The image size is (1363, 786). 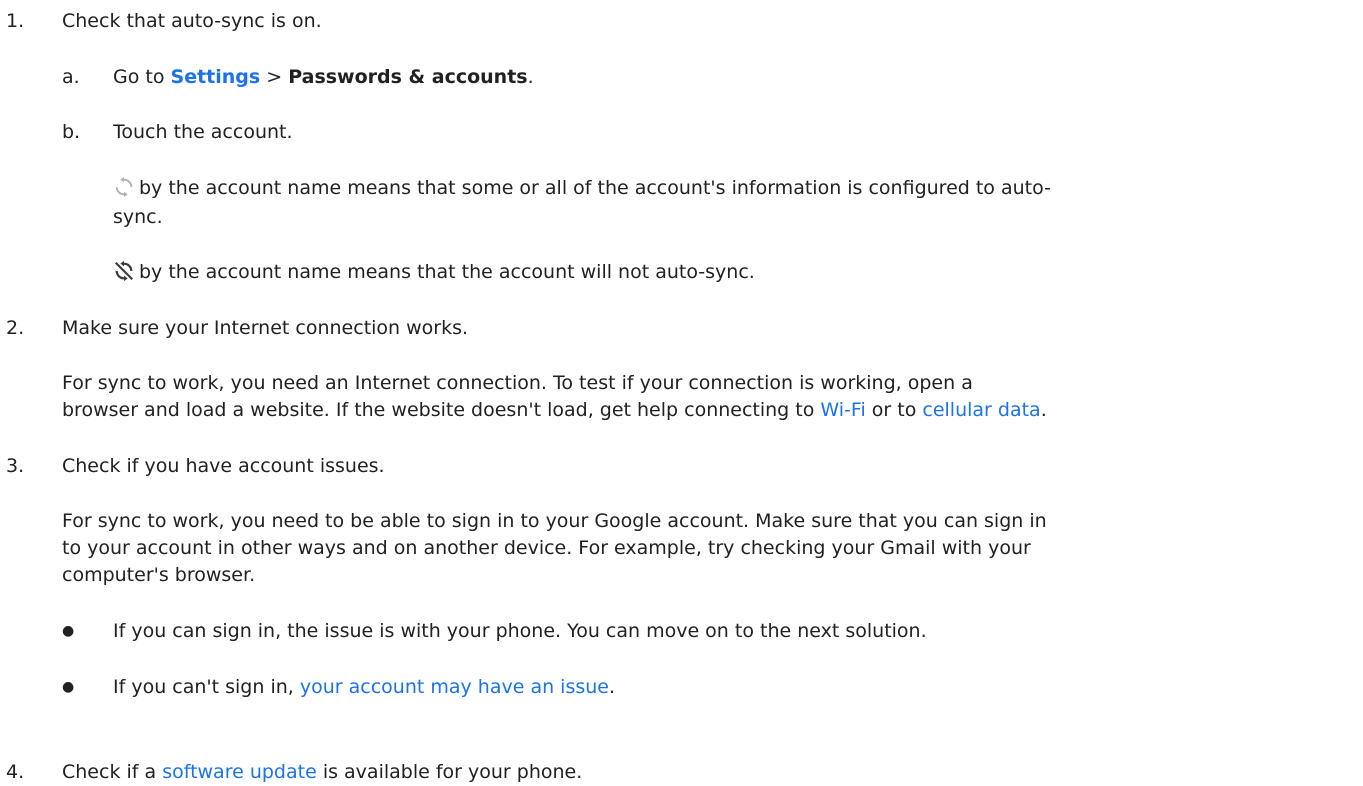 What do you see at coordinates (530, 77) in the screenshot?
I see `substep-a-end: .` at bounding box center [530, 77].